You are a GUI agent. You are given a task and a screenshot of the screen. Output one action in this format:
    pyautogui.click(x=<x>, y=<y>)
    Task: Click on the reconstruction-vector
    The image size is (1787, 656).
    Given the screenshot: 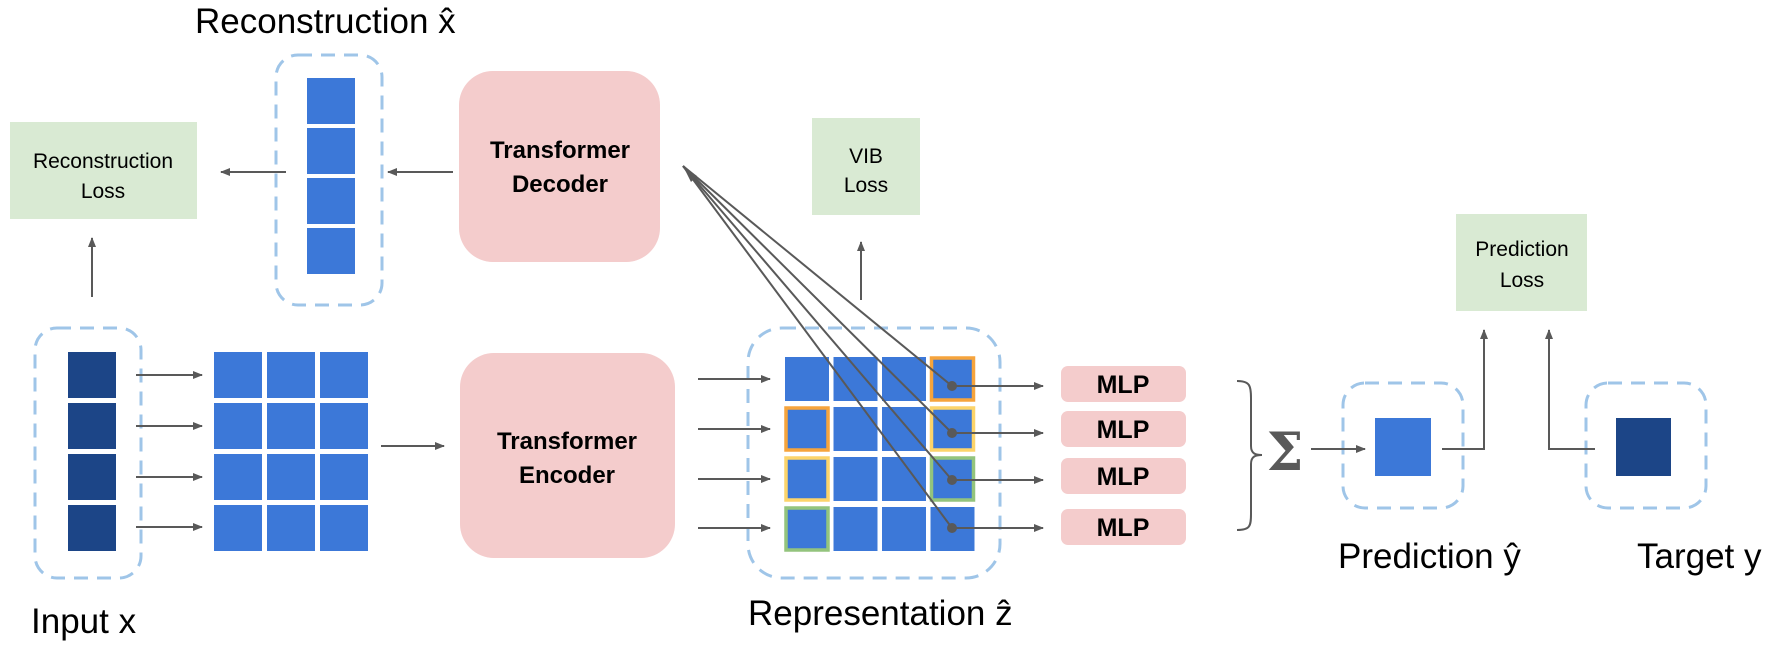 What is the action you would take?
    pyautogui.click(x=331, y=176)
    